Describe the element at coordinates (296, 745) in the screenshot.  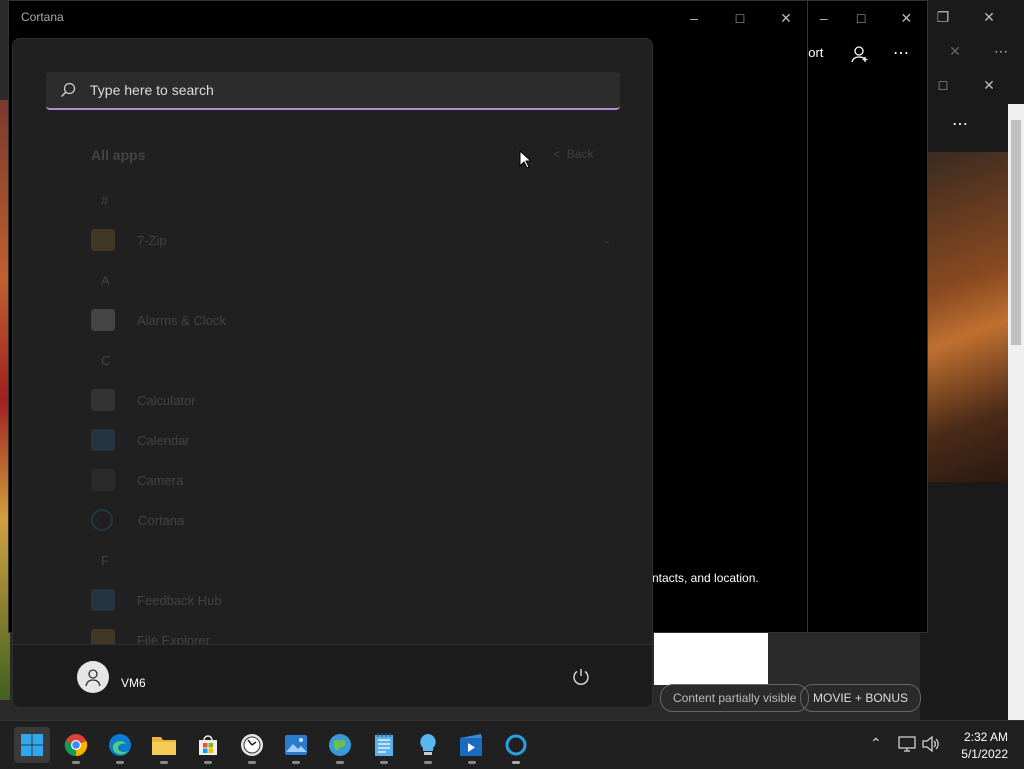
I see `photos-icon` at that location.